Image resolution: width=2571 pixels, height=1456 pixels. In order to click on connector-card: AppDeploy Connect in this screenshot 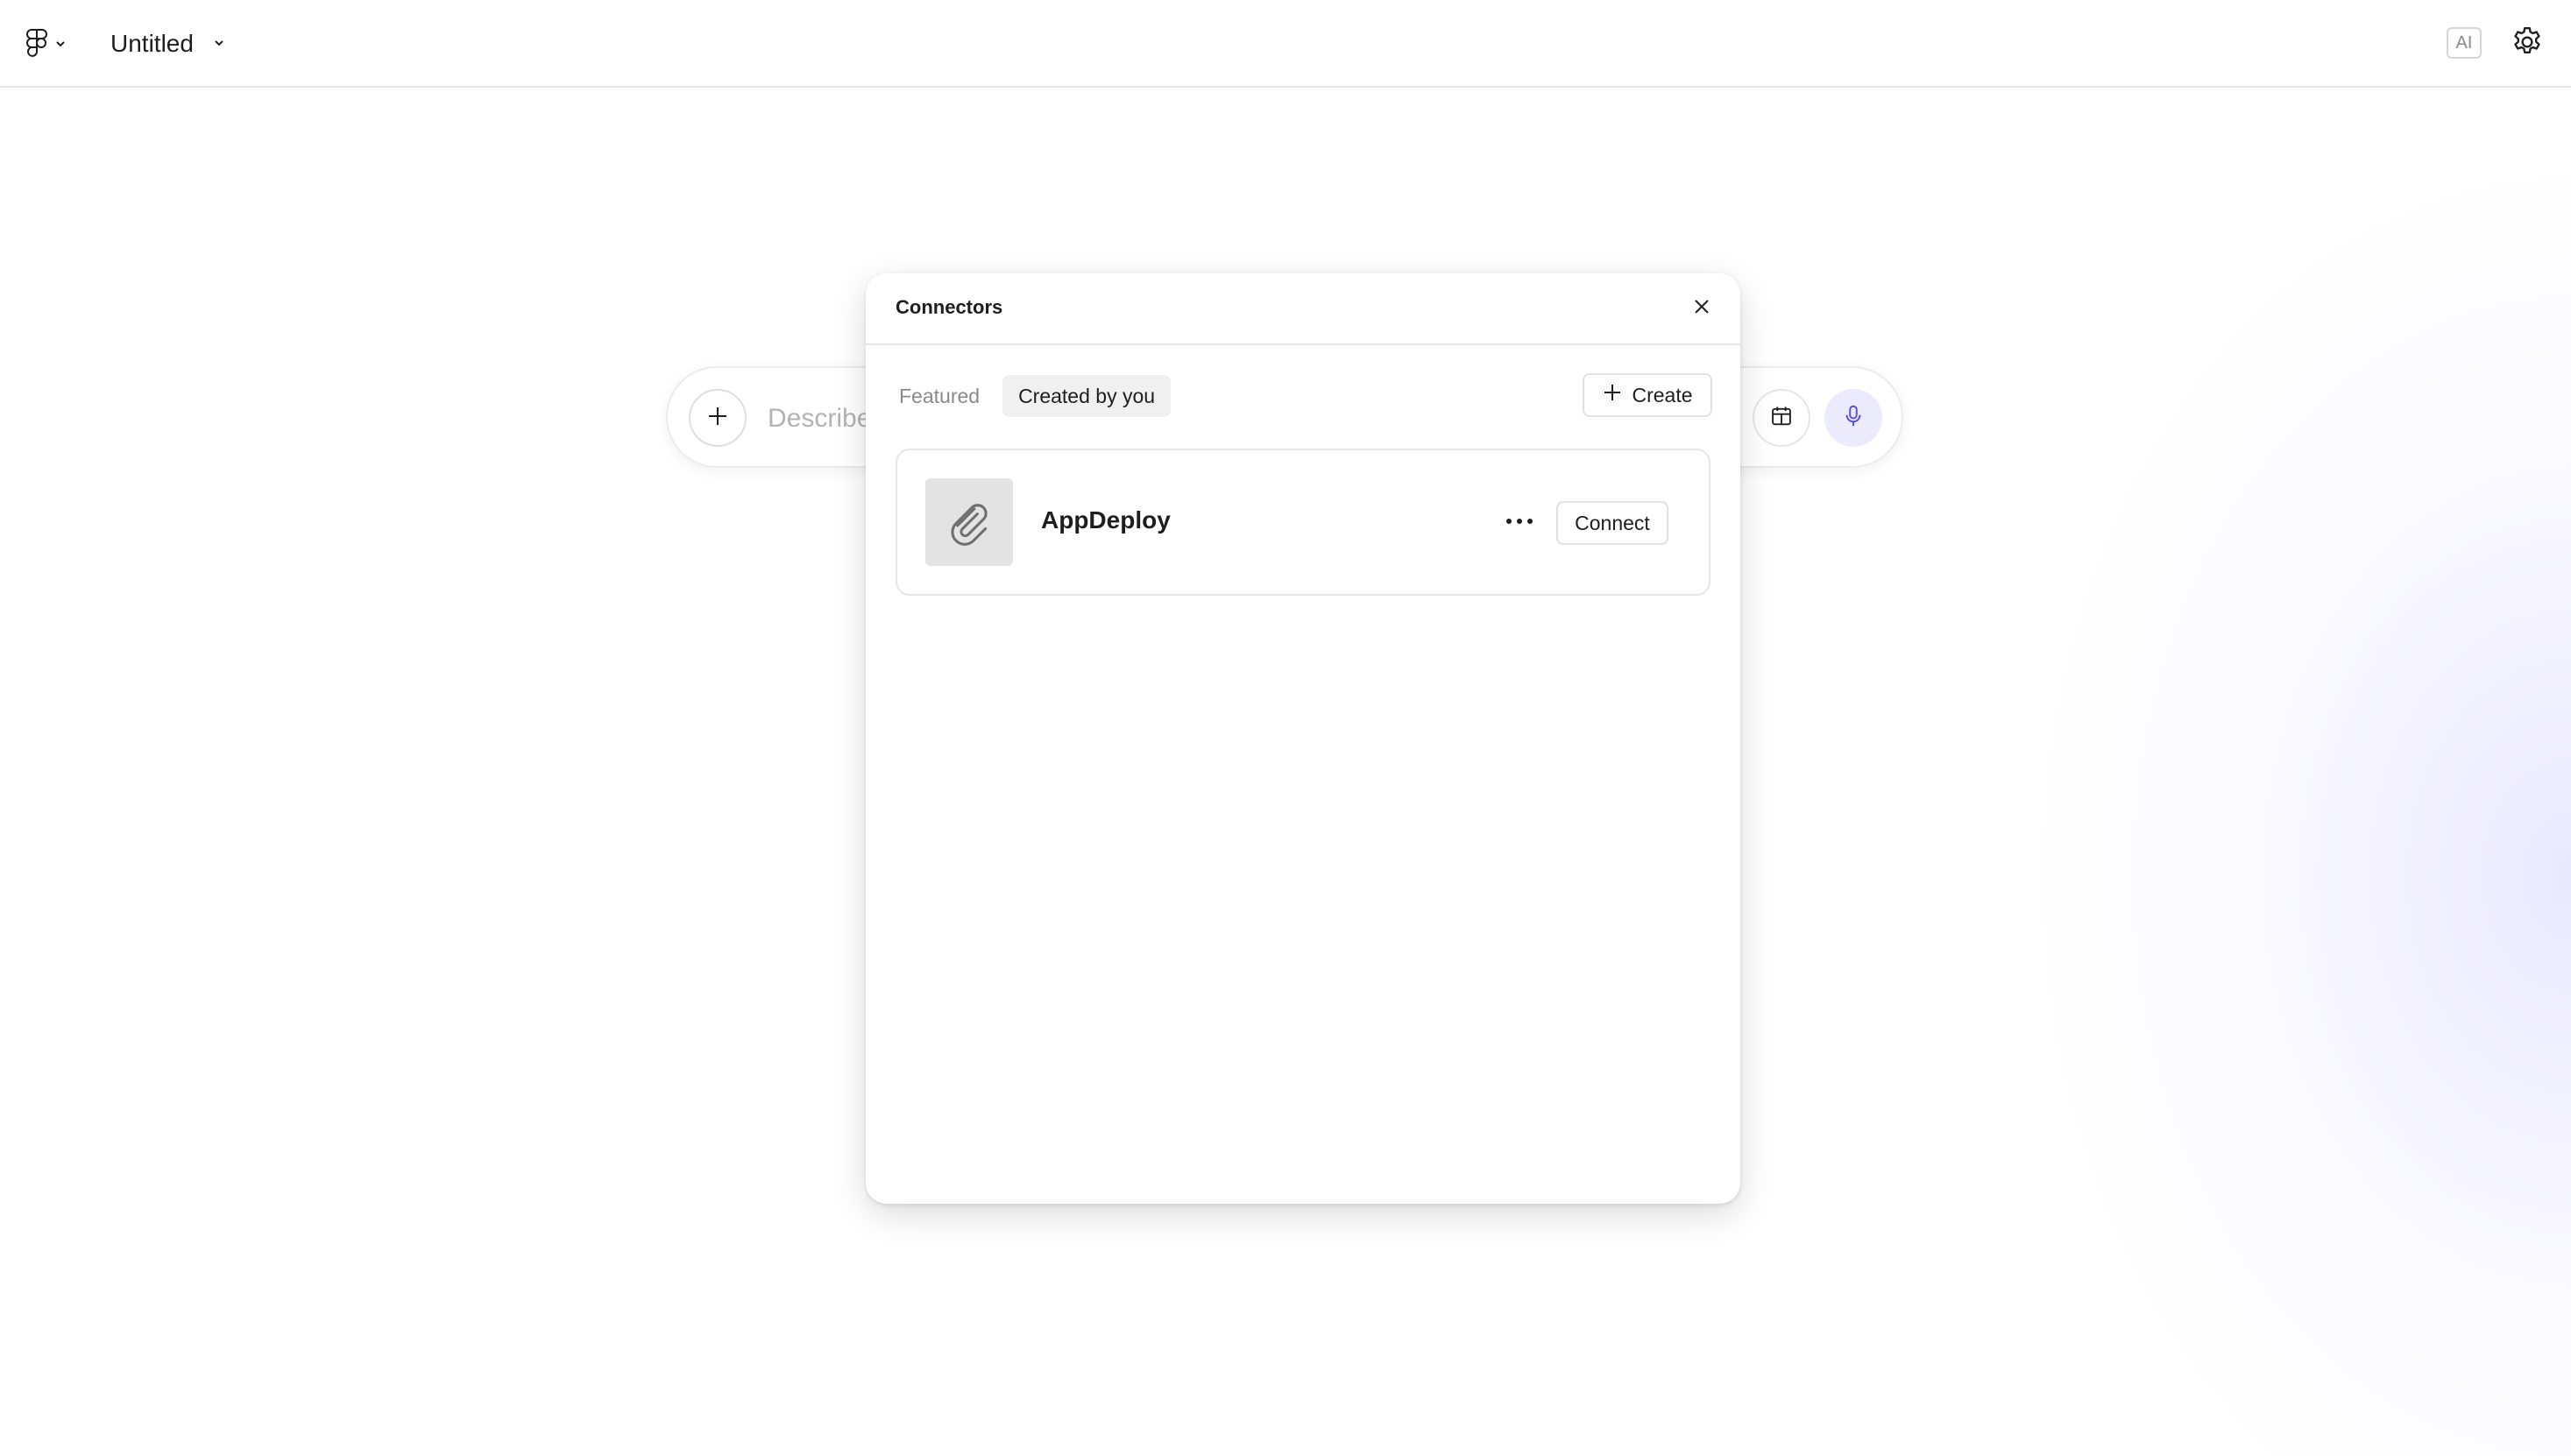, I will do `click(1303, 522)`.